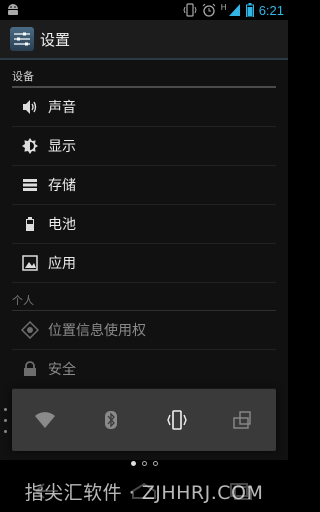 The width and height of the screenshot is (320, 512). I want to click on storage-icon, so click(30, 185).